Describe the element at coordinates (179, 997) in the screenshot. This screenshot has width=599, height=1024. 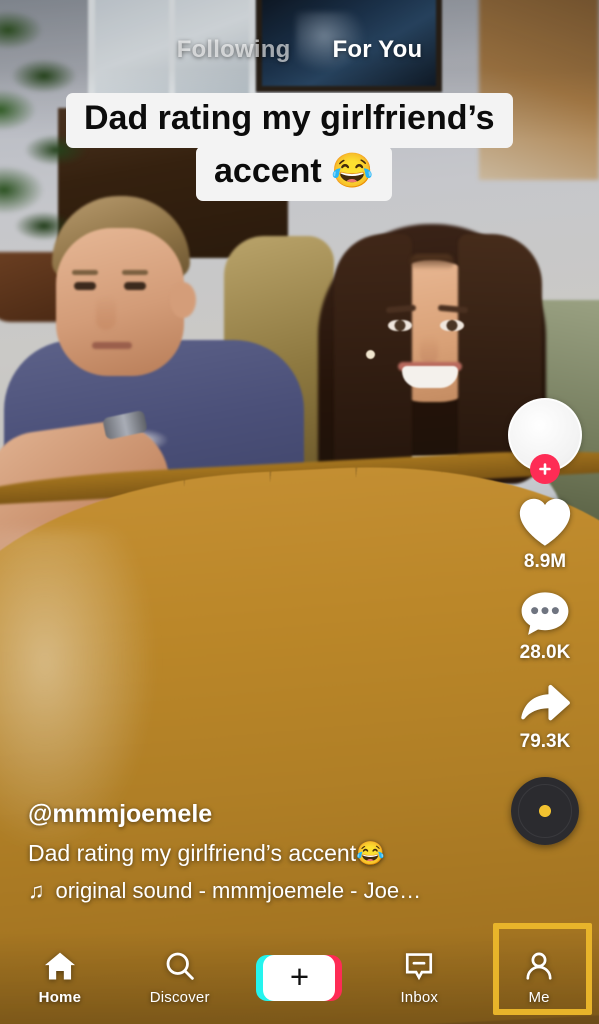
I see `nav-label-discover: Discover` at that location.